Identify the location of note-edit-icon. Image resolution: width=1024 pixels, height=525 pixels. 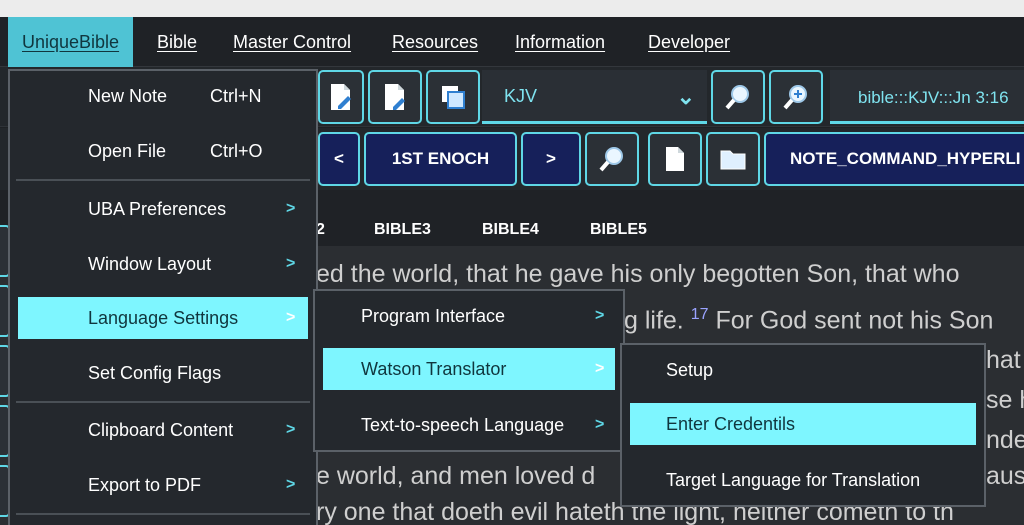
(341, 97).